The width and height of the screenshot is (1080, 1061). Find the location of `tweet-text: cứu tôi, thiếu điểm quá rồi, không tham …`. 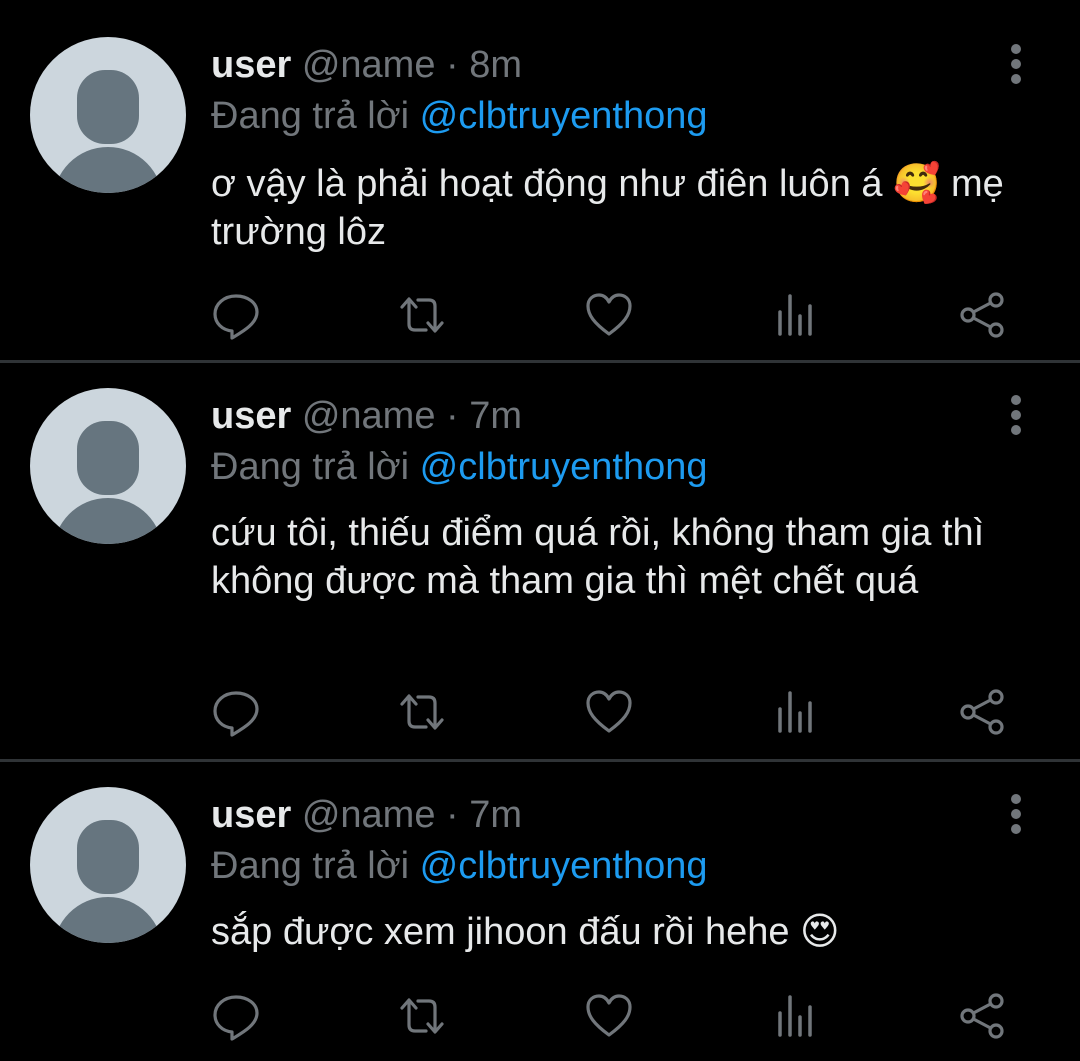

tweet-text: cứu tôi, thiếu điểm quá rồi, không tham … is located at coordinates (598, 557).